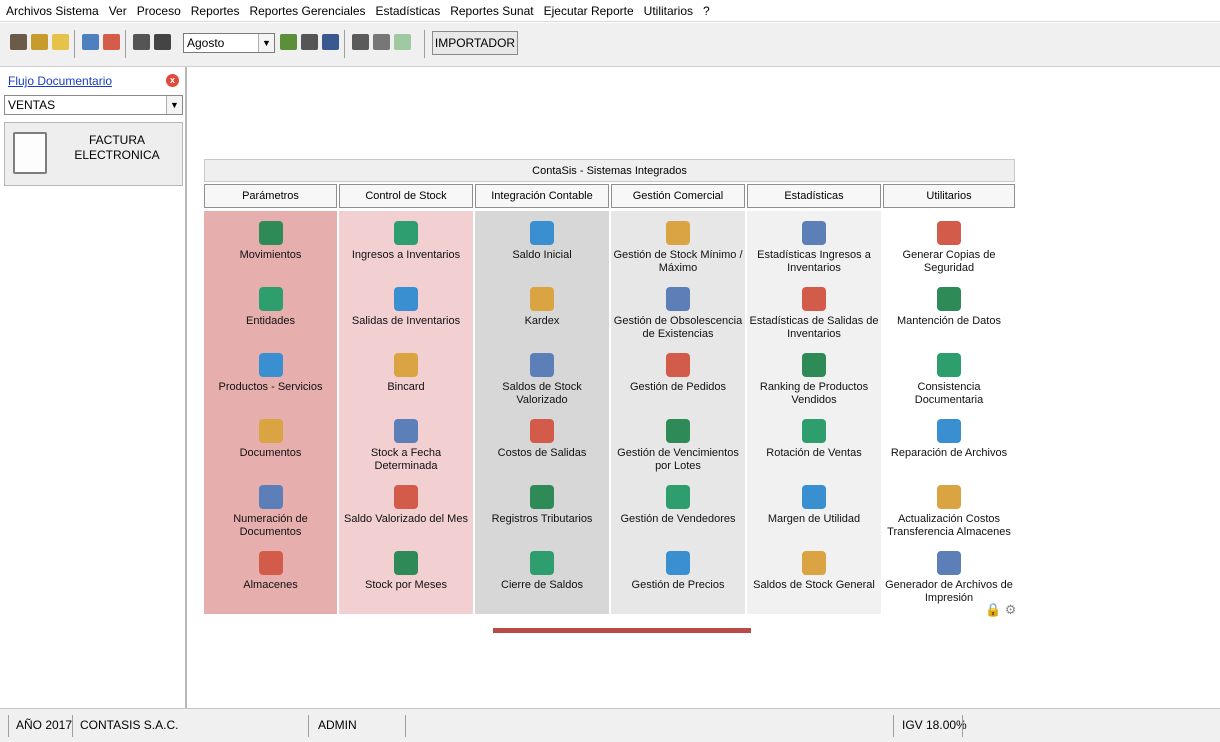 This screenshot has width=1220, height=742. I want to click on menu-utilitarios: Utilitarios, so click(668, 11).